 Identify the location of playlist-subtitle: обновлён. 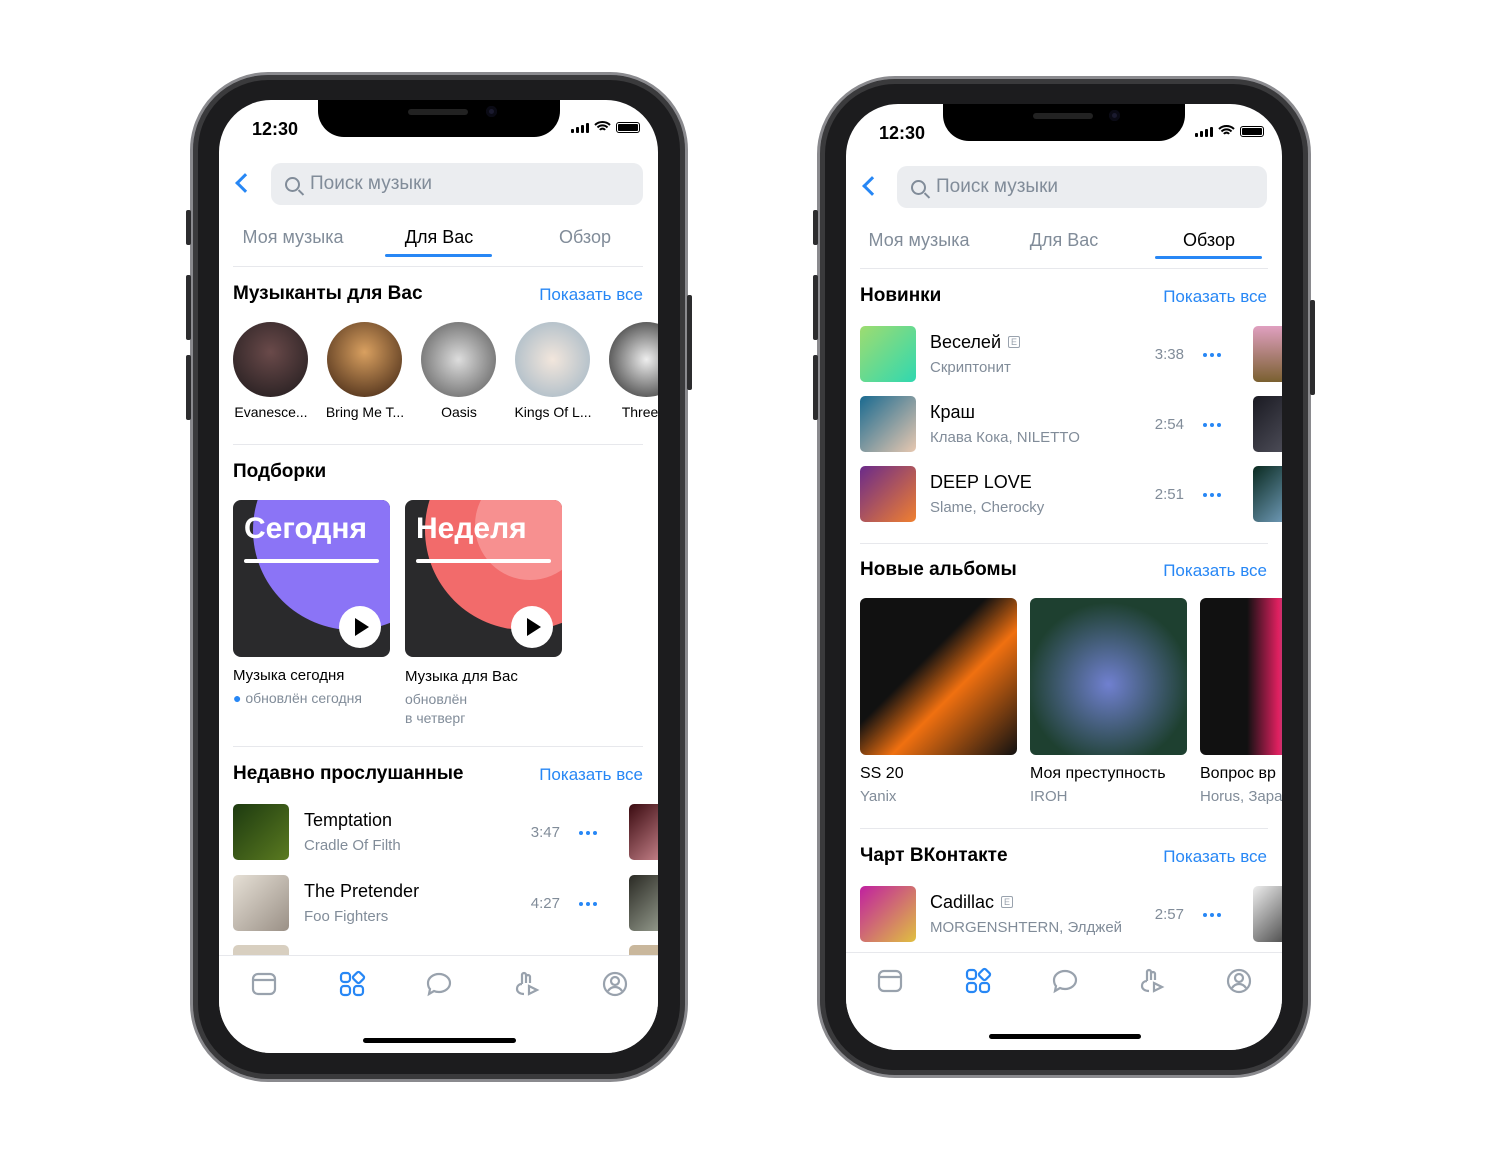
(436, 699).